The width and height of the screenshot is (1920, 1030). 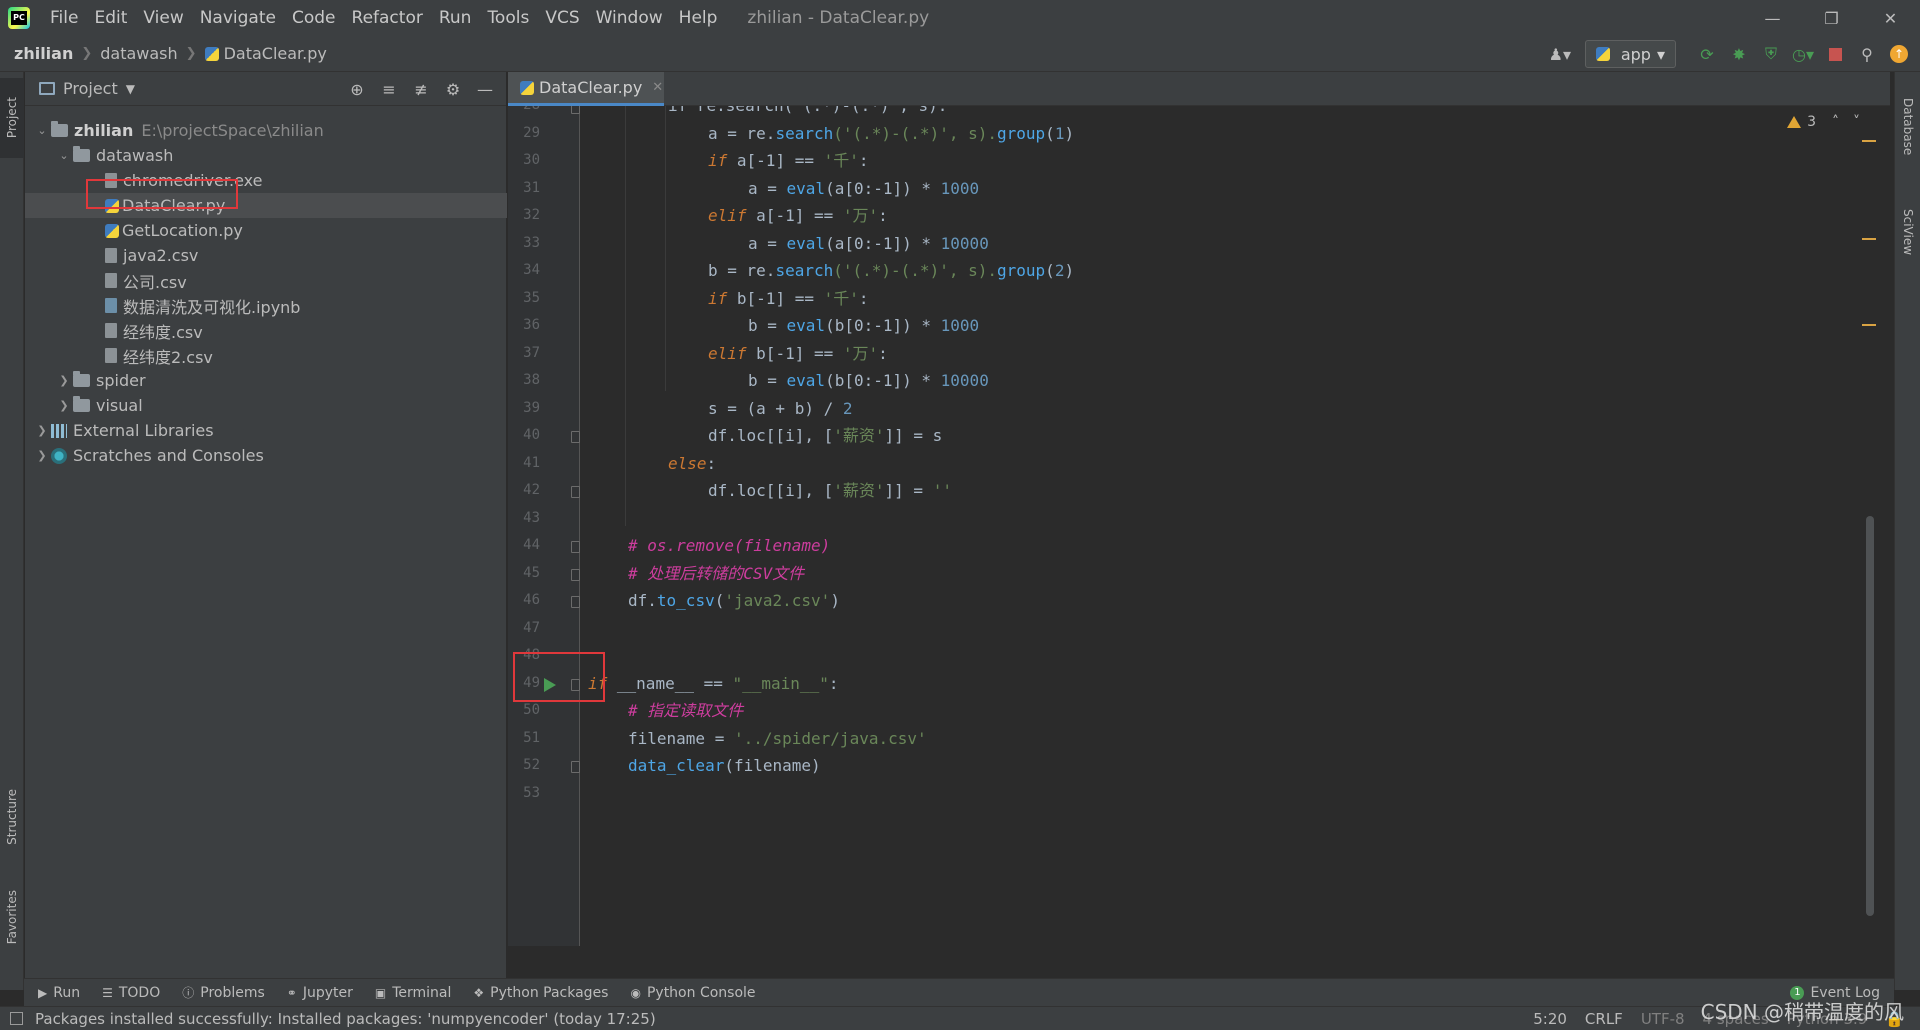 I want to click on project-tool-tab: Project, so click(x=12, y=118).